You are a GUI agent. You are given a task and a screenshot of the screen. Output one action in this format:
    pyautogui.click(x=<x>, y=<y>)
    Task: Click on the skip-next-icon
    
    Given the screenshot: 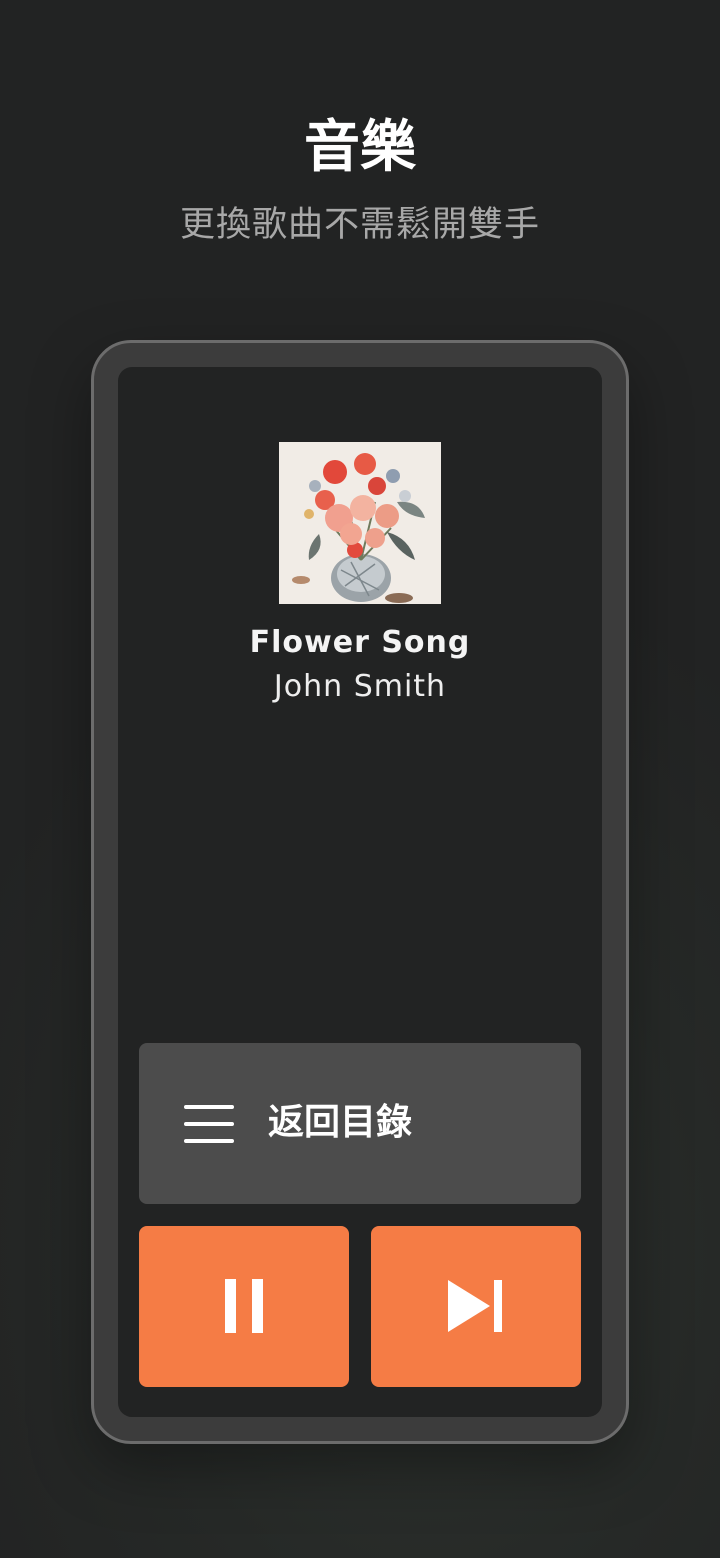 What is the action you would take?
    pyautogui.click(x=475, y=1306)
    